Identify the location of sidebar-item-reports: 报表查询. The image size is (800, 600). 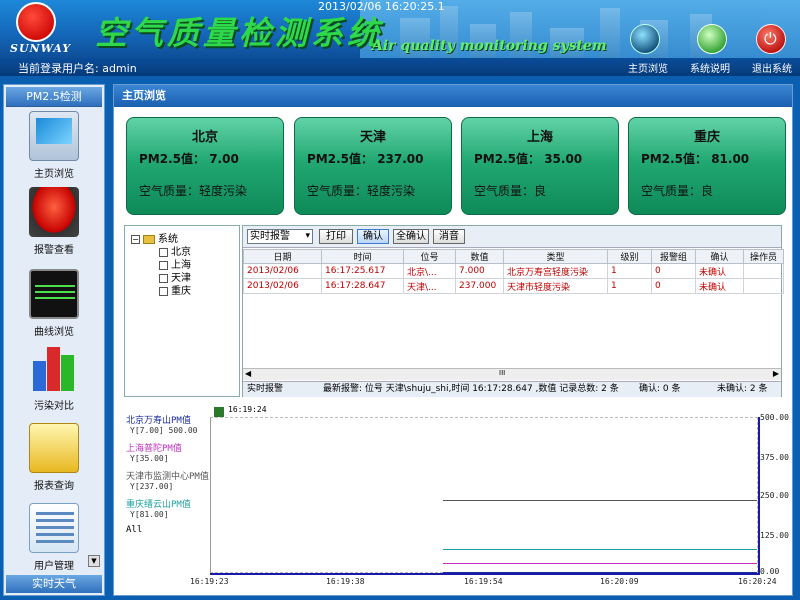
(54, 457).